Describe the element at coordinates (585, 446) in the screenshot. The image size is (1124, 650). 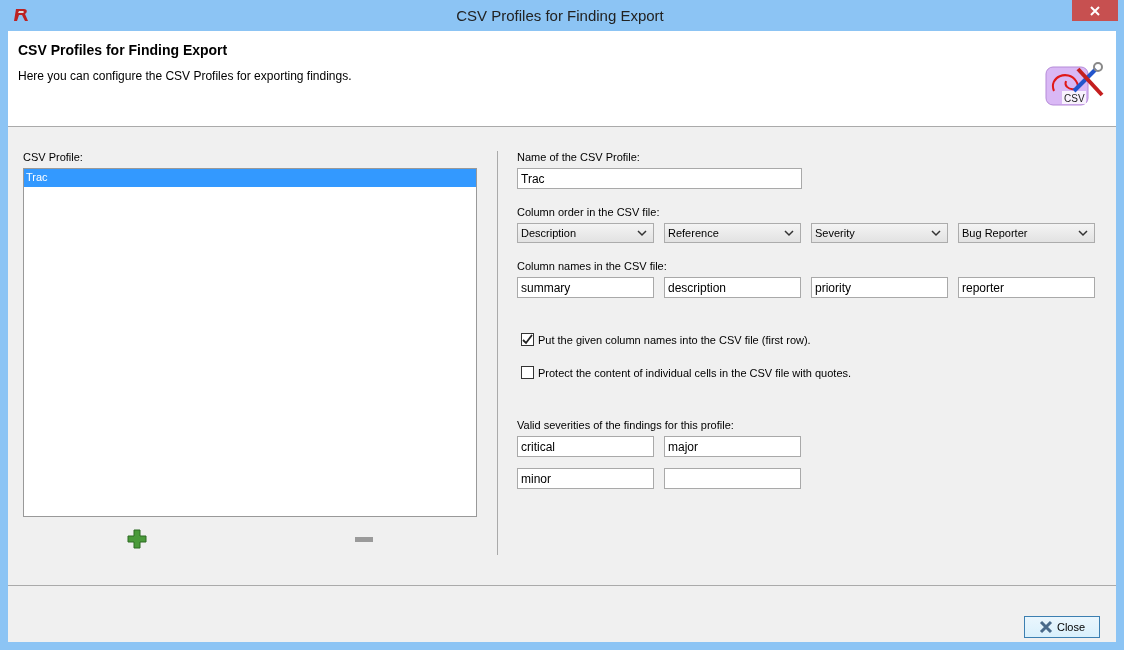
I see `severity-field: critical` at that location.